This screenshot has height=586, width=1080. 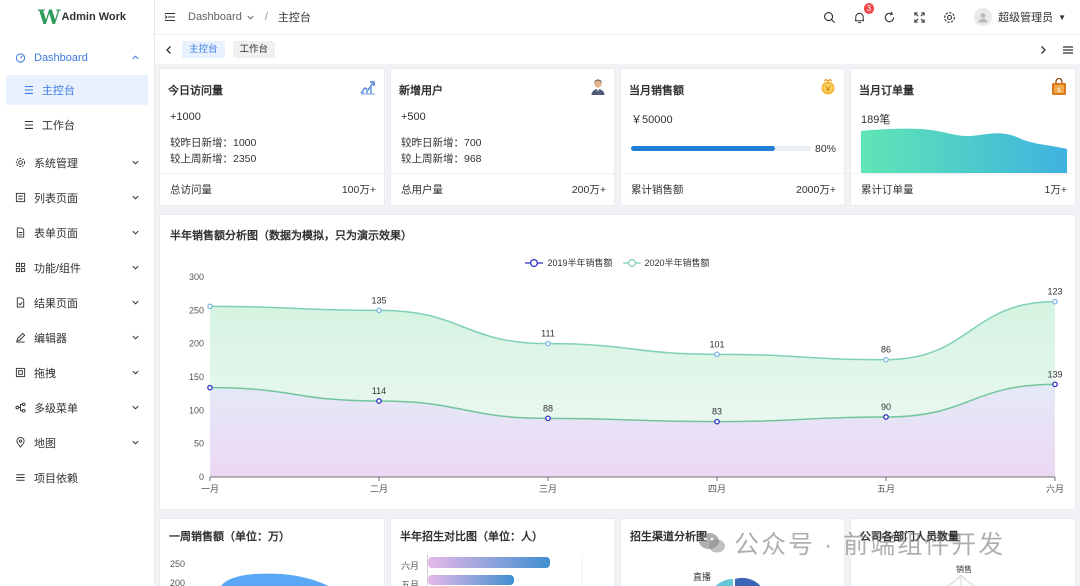 I want to click on weekly-sales-area, so click(x=274, y=579).